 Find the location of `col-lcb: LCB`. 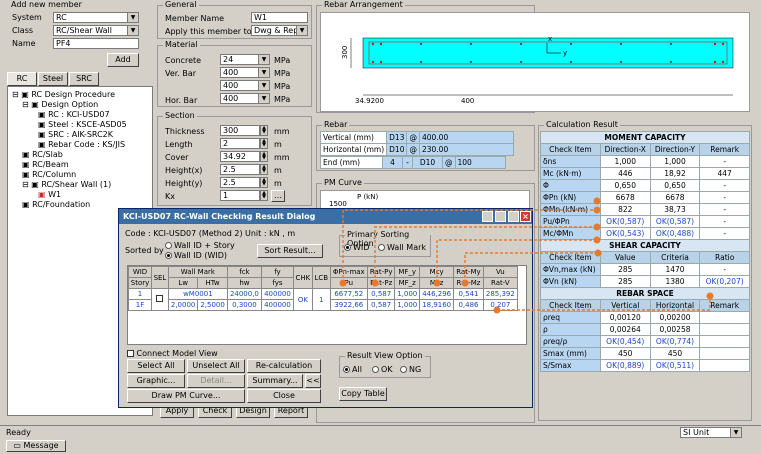

col-lcb: LCB is located at coordinates (321, 277).